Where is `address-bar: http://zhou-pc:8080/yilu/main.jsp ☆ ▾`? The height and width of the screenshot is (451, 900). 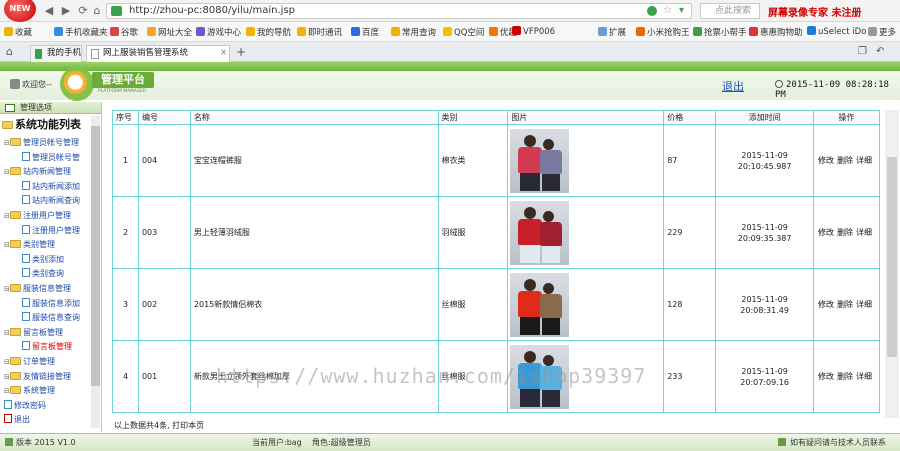 address-bar: http://zhou-pc:8080/yilu/main.jsp ☆ ▾ is located at coordinates (399, 11).